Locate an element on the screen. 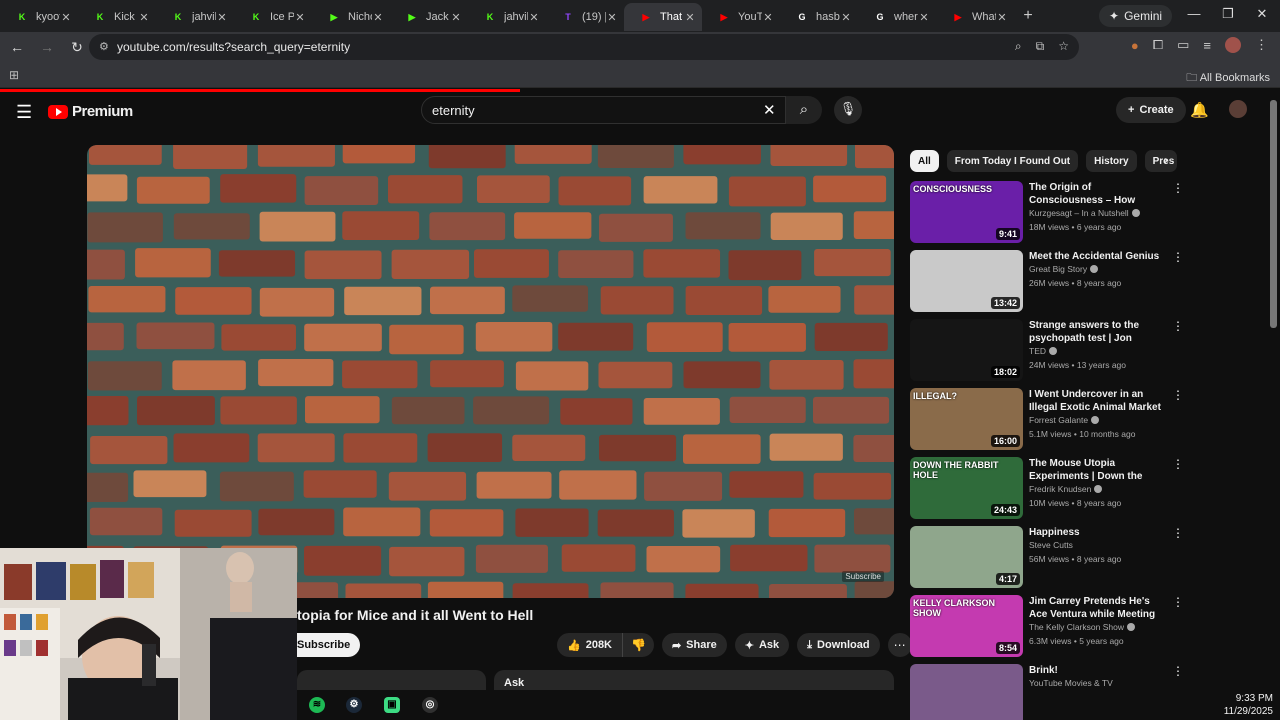 This screenshot has height=720, width=1280. notifications-bell-icon: 🔔 is located at coordinates (1199, 110).